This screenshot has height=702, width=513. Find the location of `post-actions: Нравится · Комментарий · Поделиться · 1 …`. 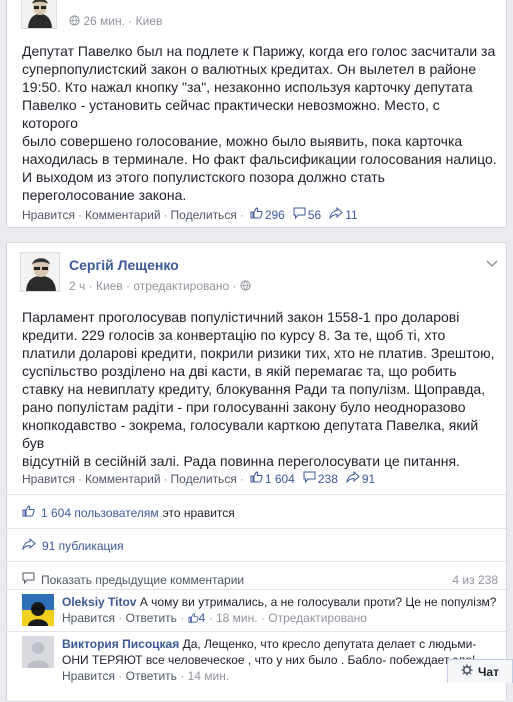

post-actions: Нравится · Комментарий · Поделиться · 1 … is located at coordinates (199, 478).